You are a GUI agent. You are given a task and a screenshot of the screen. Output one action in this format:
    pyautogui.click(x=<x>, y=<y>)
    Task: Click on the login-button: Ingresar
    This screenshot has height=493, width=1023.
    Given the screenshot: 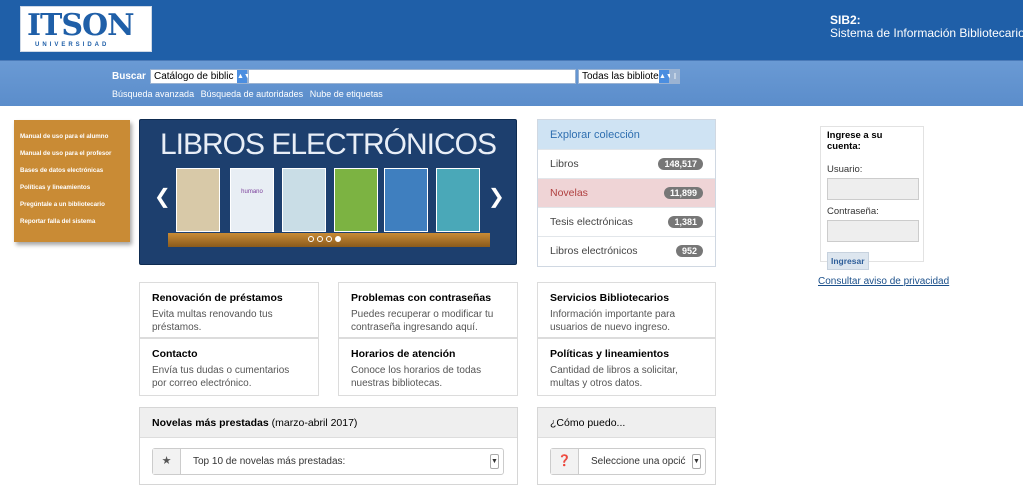 What is the action you would take?
    pyautogui.click(x=848, y=261)
    